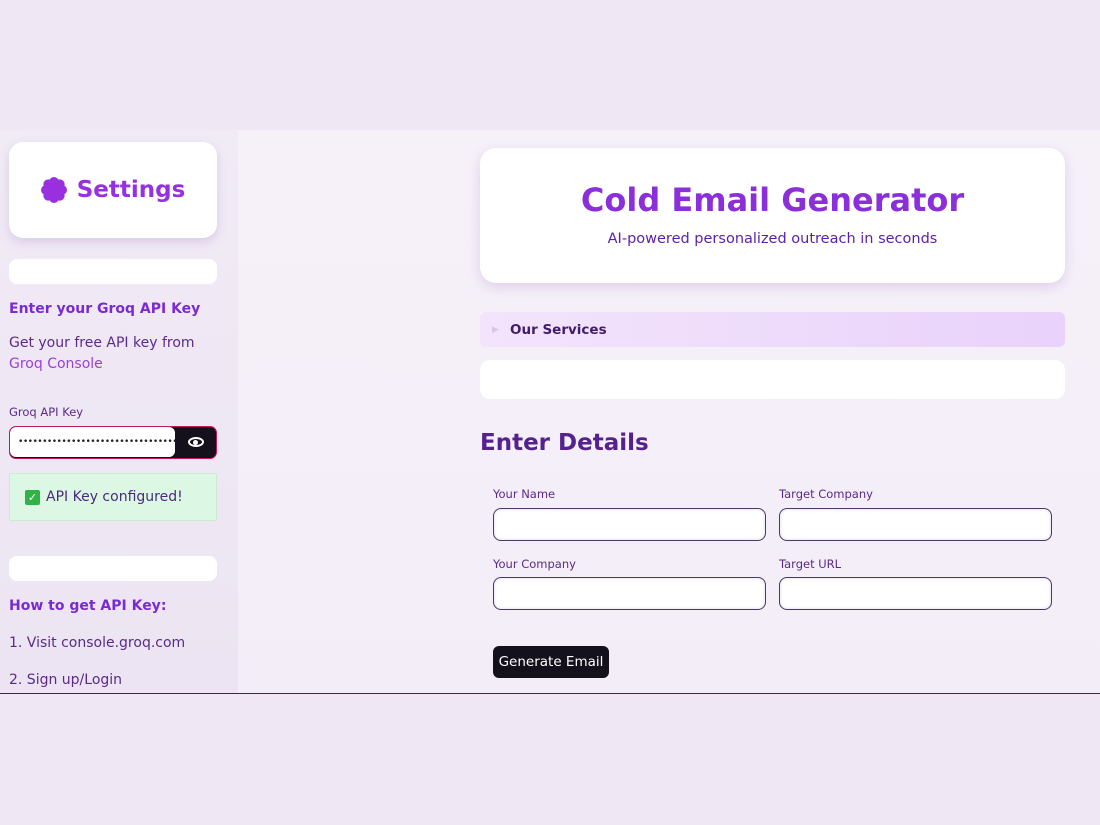  I want to click on target-company-label: Target Company, so click(826, 494).